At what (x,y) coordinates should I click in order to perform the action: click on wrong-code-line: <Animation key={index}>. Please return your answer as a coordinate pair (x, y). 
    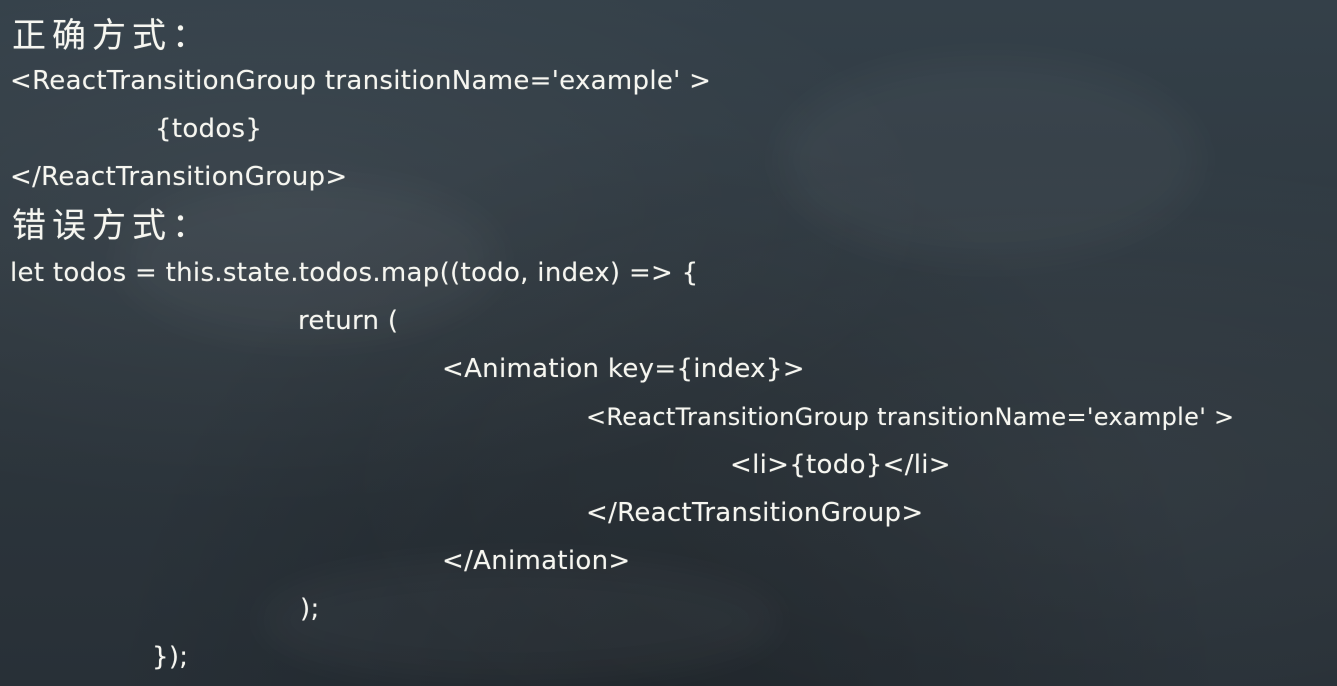
    Looking at the image, I should click on (623, 369).